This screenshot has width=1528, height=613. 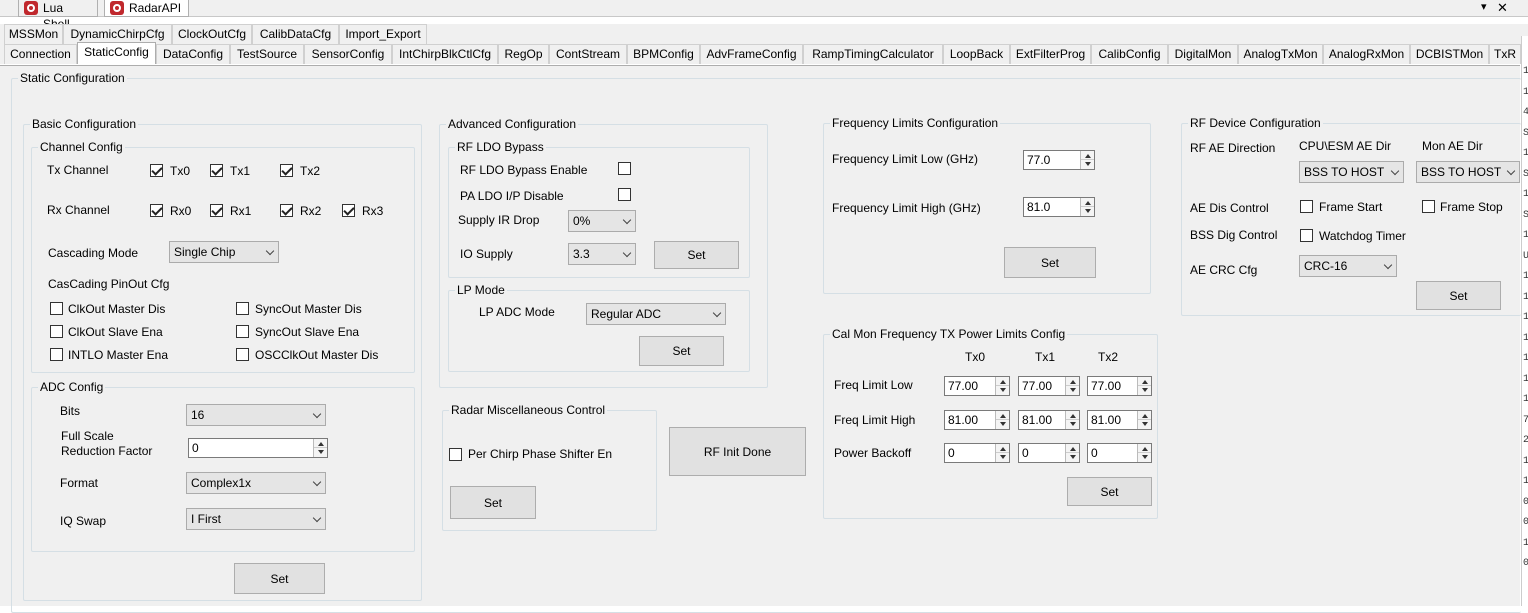 I want to click on watchdog-timer-checkbox, so click(x=1306, y=235).